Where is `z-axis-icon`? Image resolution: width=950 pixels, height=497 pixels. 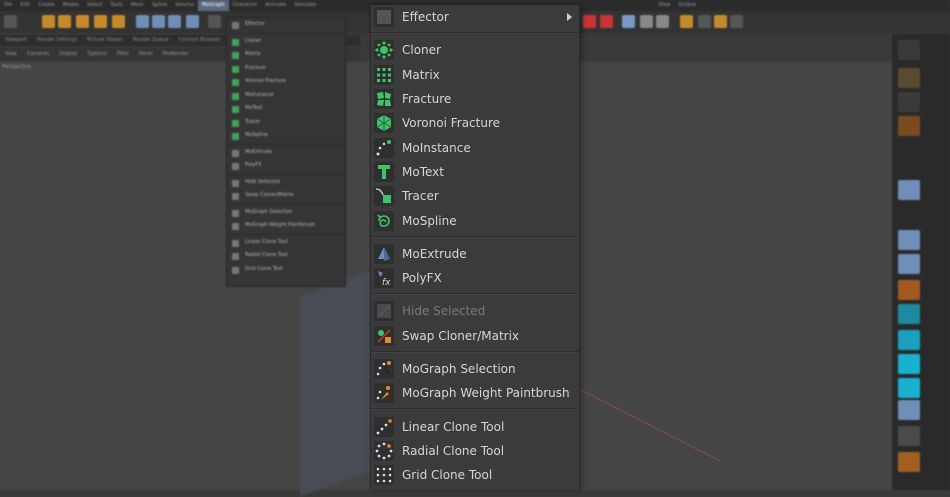 z-axis-icon is located at coordinates (174, 21).